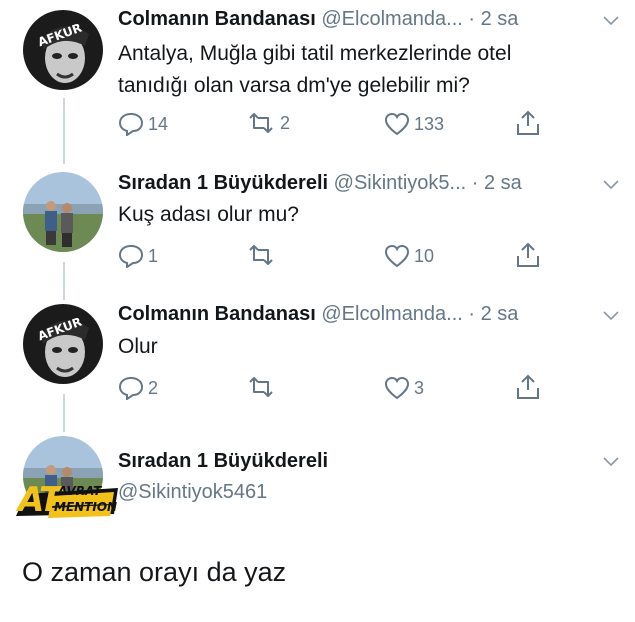  I want to click on handle: @Sikintiyok5461, so click(192, 492).